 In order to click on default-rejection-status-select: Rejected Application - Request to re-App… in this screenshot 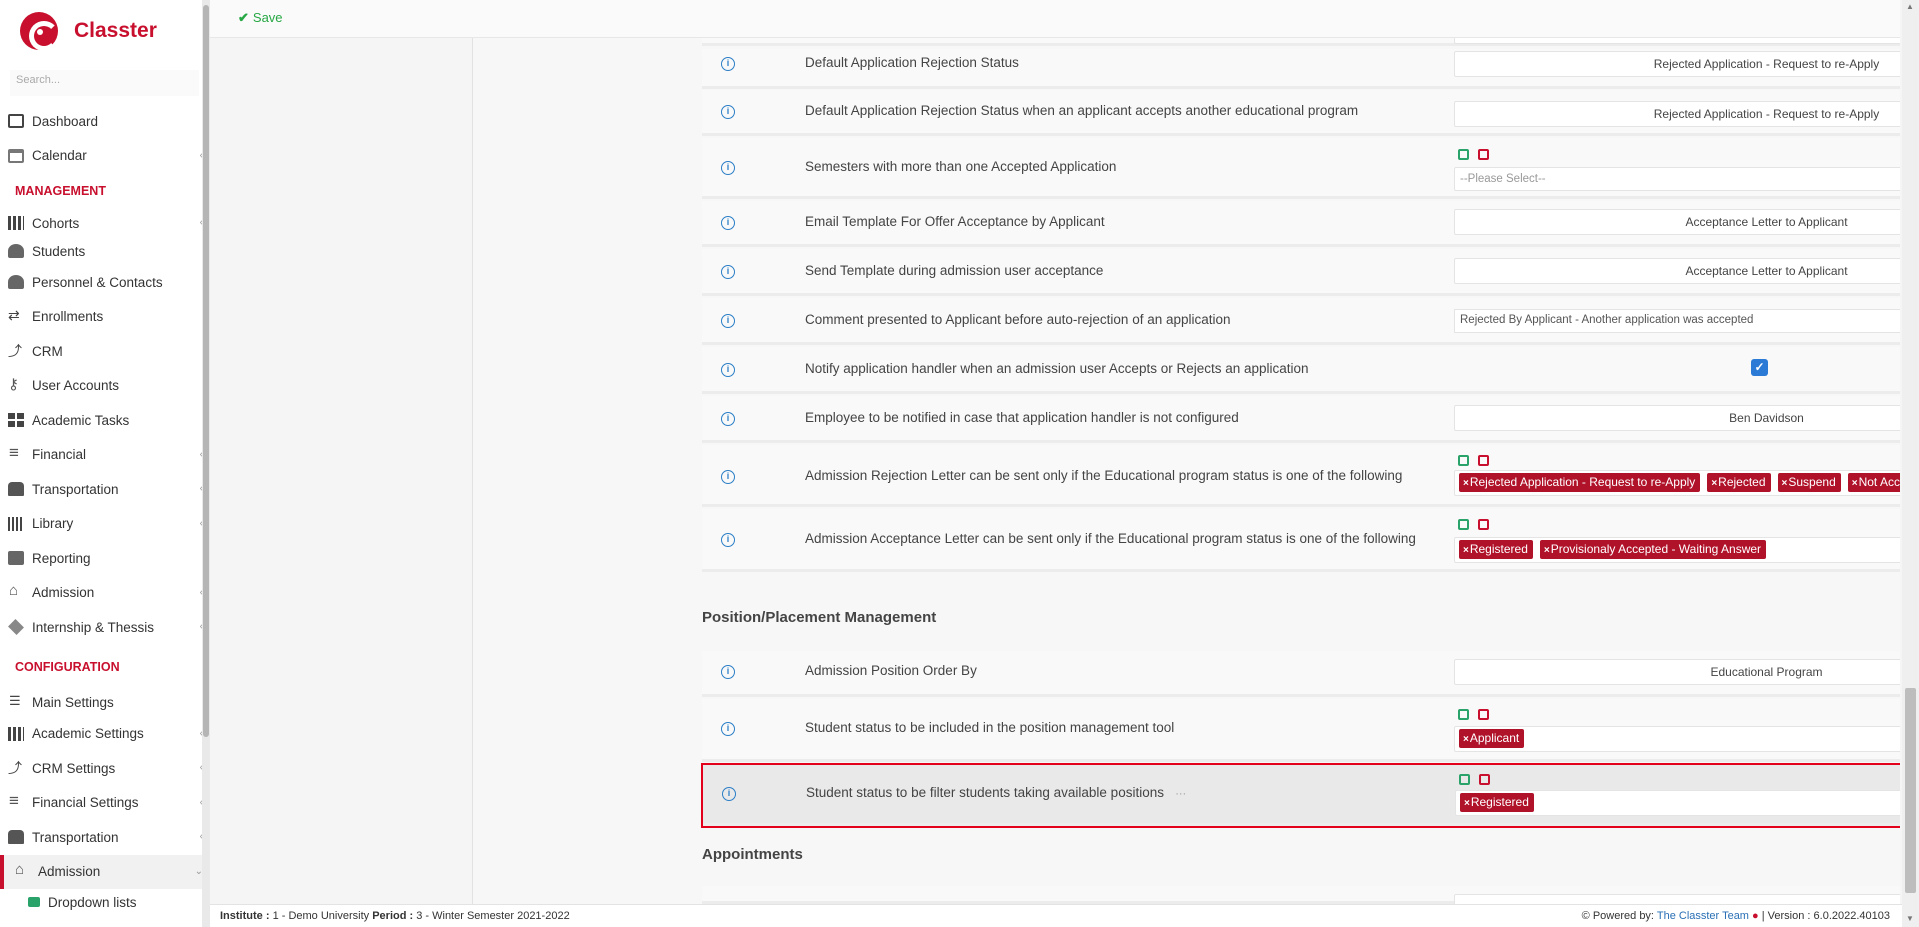, I will do `click(1677, 64)`.